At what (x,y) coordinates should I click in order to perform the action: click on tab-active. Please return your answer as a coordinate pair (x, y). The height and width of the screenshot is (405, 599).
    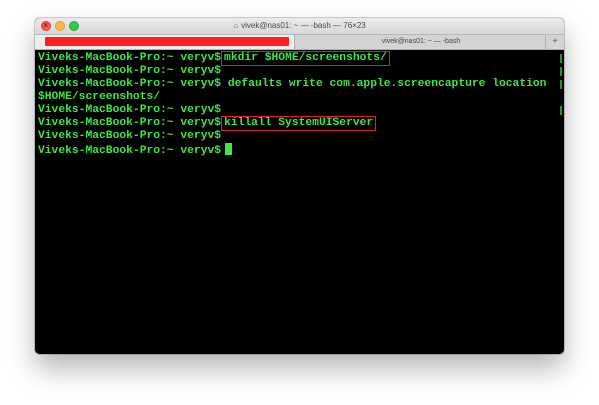
    Looking at the image, I should click on (165, 42).